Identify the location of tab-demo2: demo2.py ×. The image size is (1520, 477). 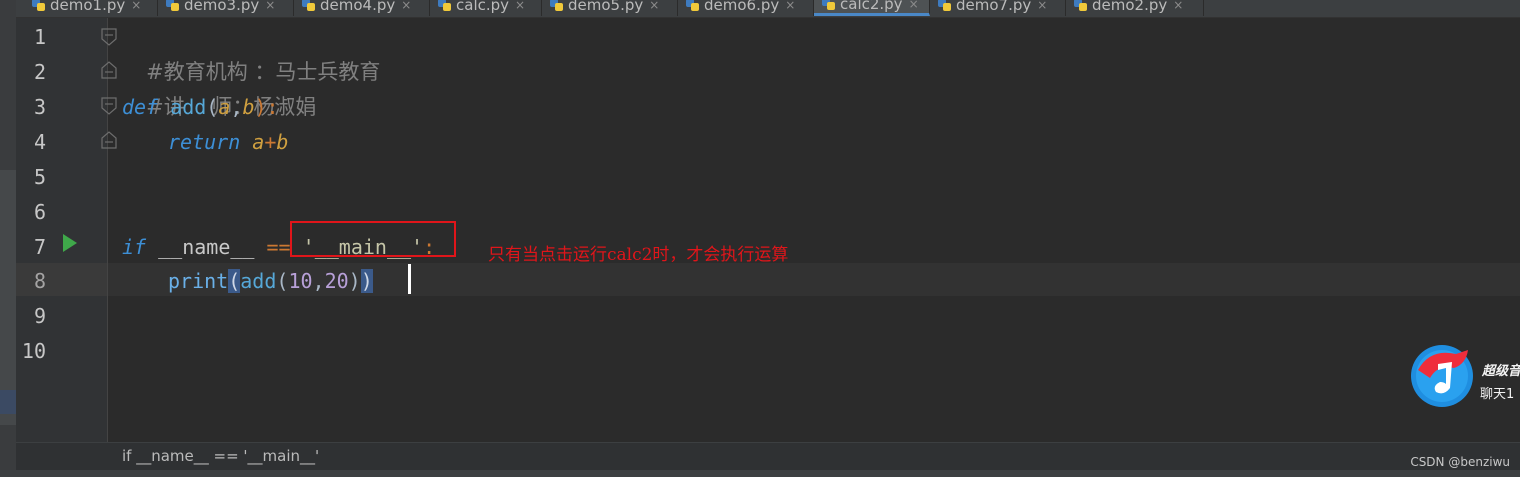
(1135, 8).